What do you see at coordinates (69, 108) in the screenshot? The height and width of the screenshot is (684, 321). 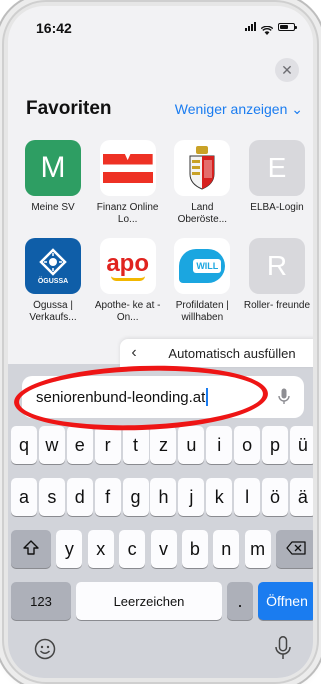 I see `favorites-title: Favoriten` at bounding box center [69, 108].